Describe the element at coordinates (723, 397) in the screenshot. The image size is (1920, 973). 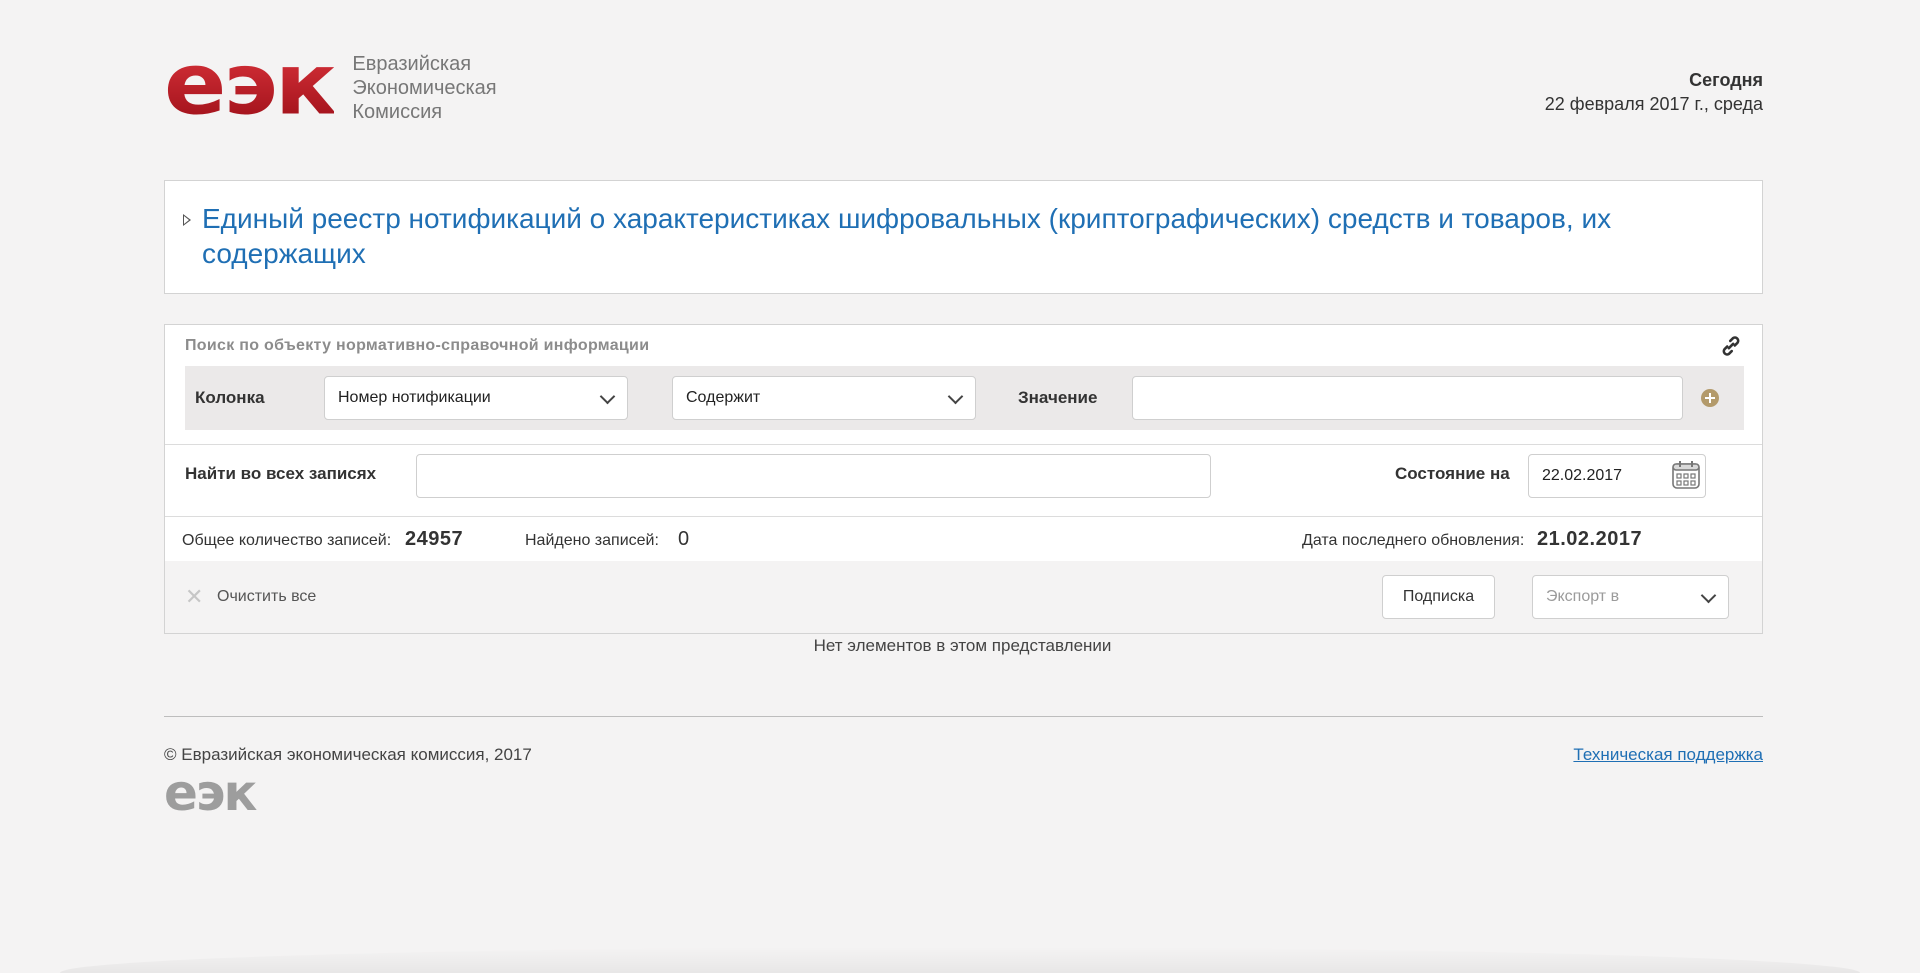
I see `condition-select-value: Содержит` at that location.